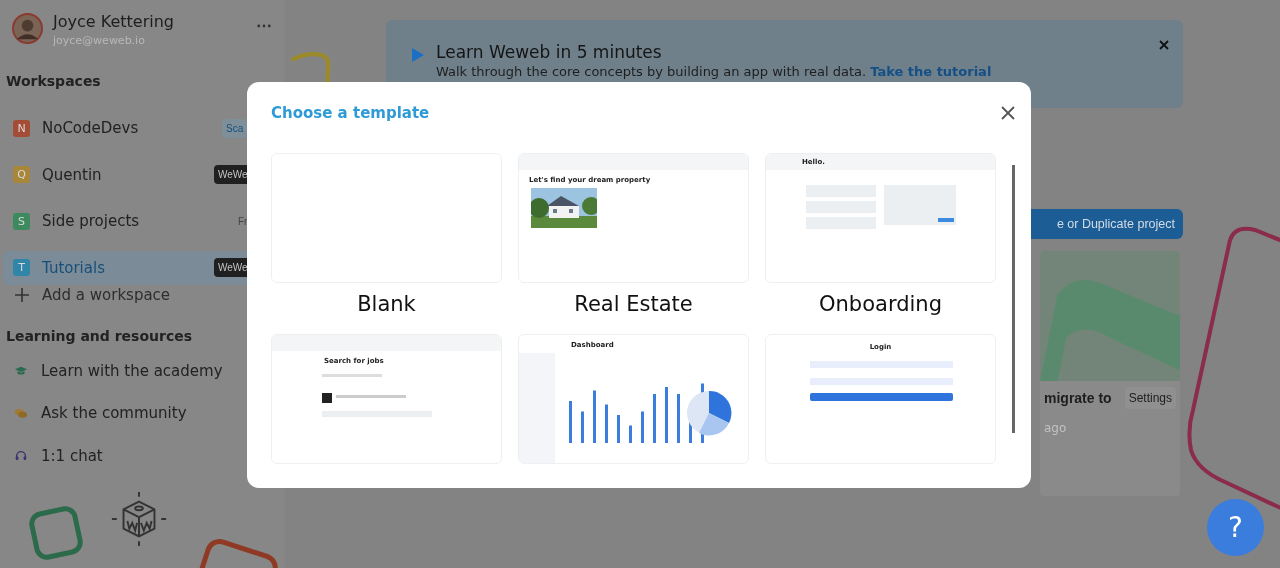  I want to click on project-time: ago, so click(1055, 427).